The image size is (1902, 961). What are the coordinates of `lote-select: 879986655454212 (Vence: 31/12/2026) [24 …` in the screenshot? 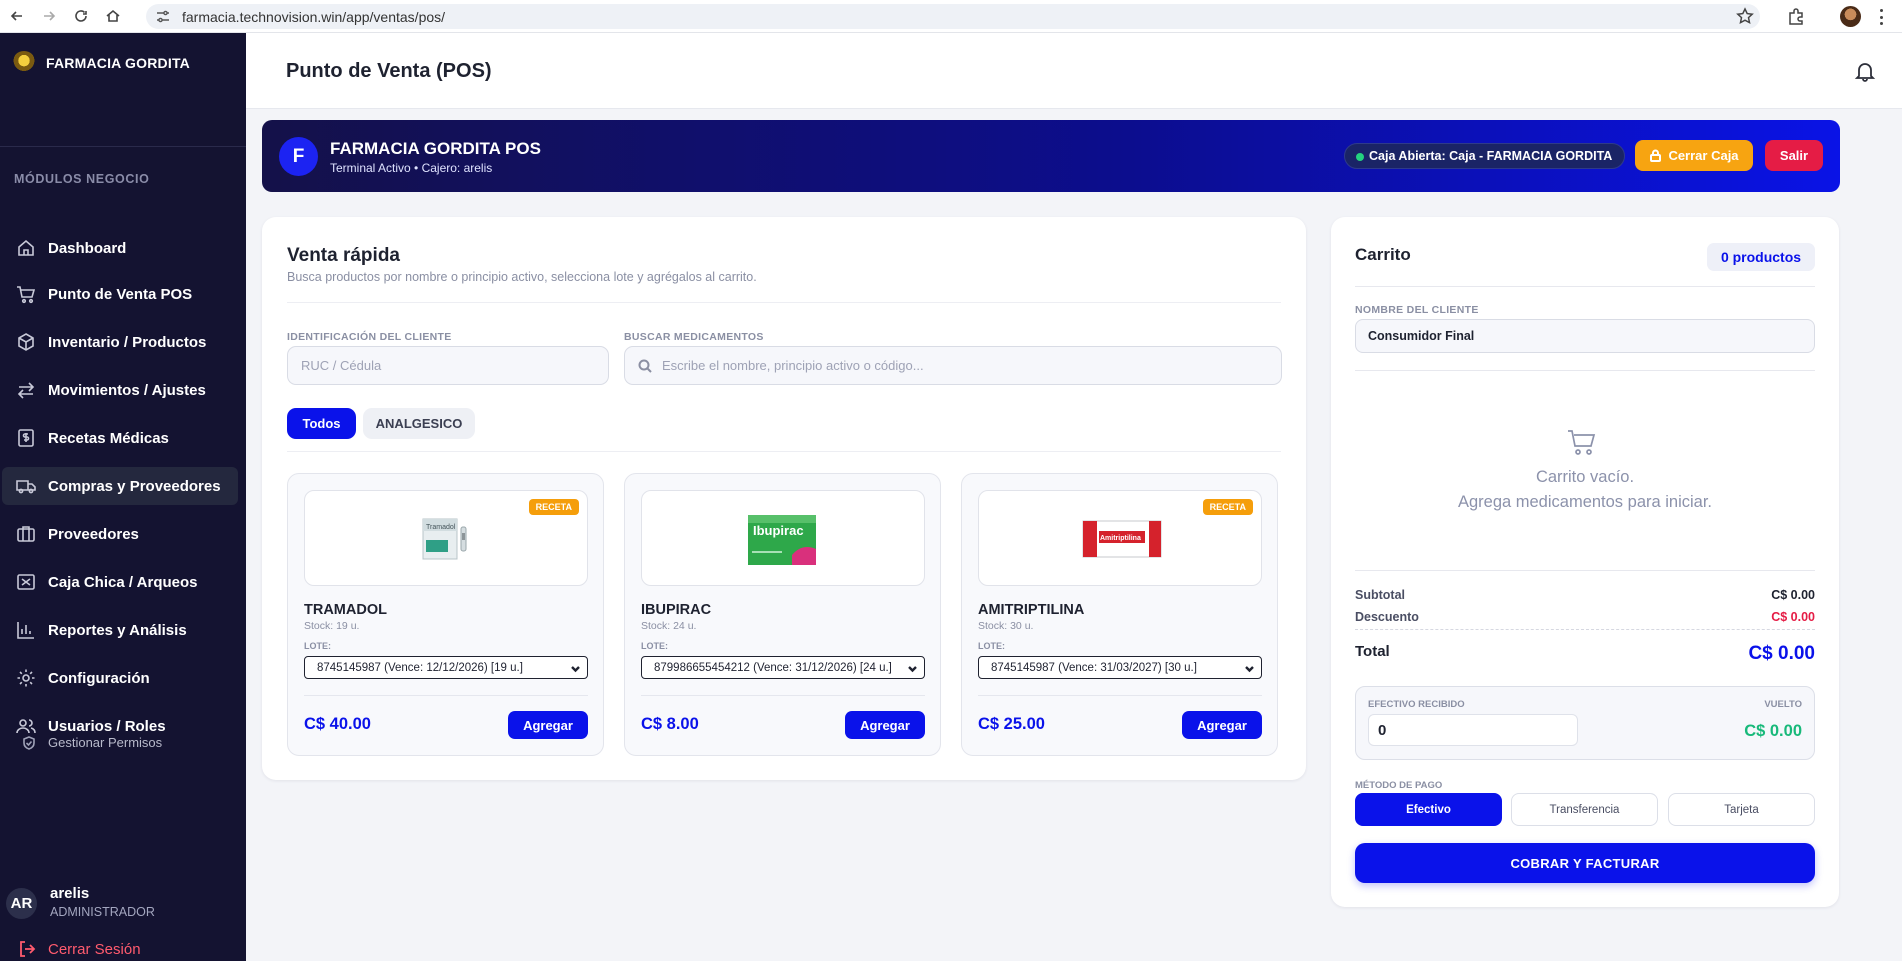 It's located at (783, 667).